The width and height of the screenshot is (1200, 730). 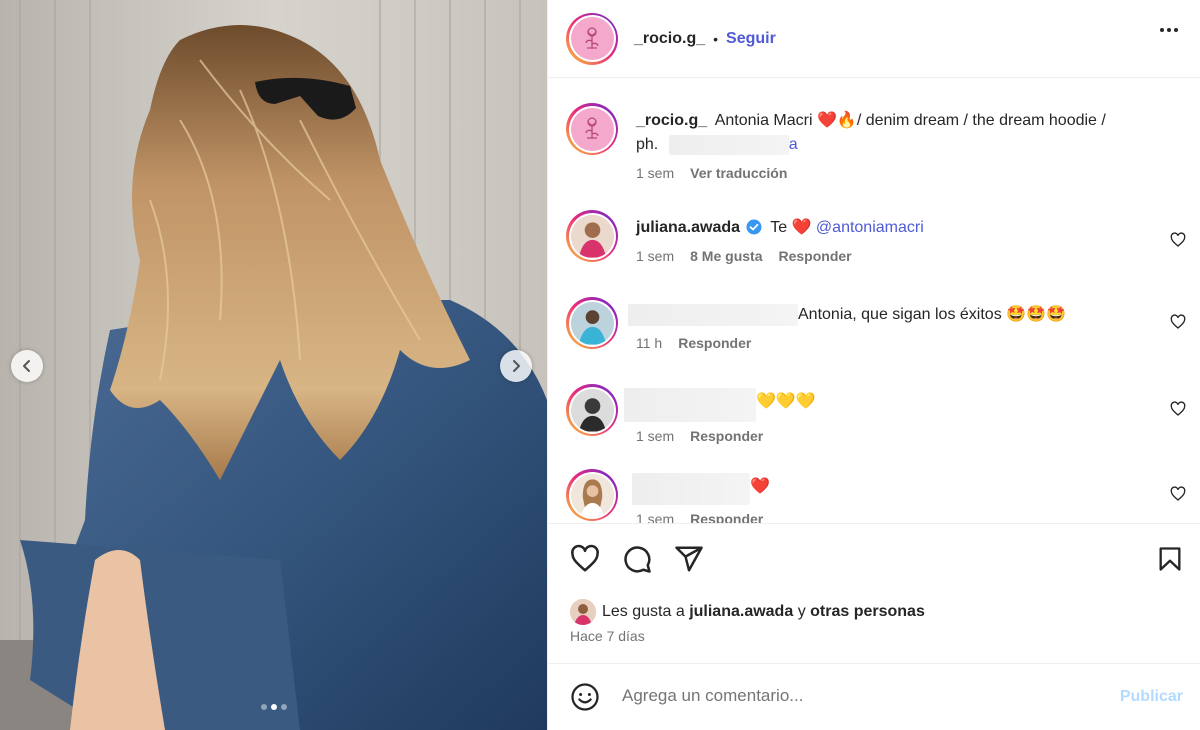 What do you see at coordinates (751, 39) in the screenshot?
I see `follow-button: Seguir` at bounding box center [751, 39].